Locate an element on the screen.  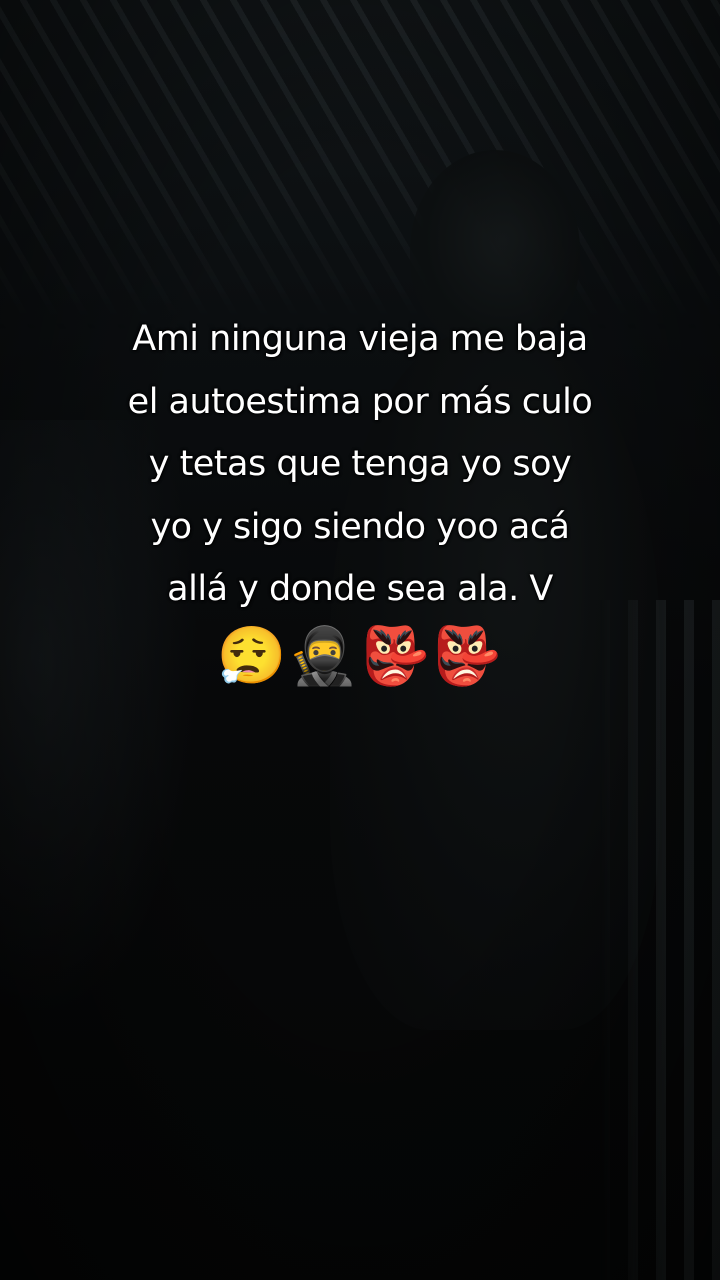
caption-line: Ami ninguna vieja me baja is located at coordinates (360, 339).